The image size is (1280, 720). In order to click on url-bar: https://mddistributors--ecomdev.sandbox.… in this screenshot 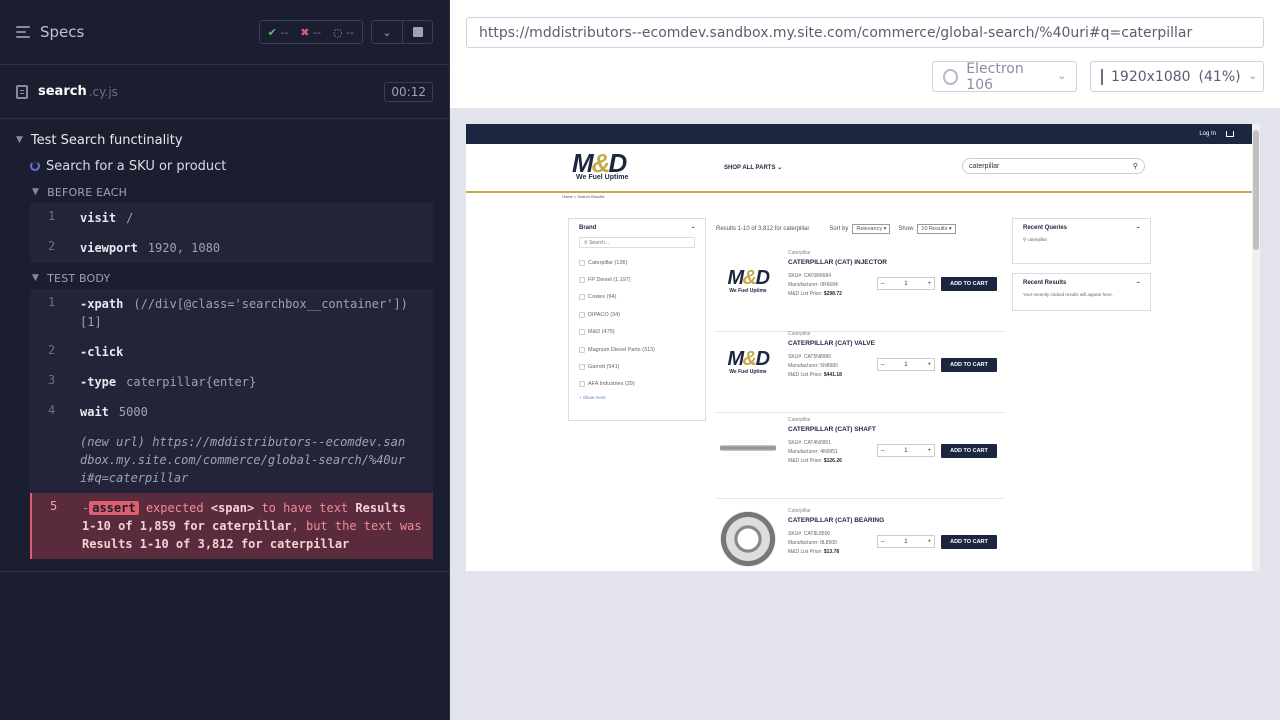, I will do `click(865, 32)`.